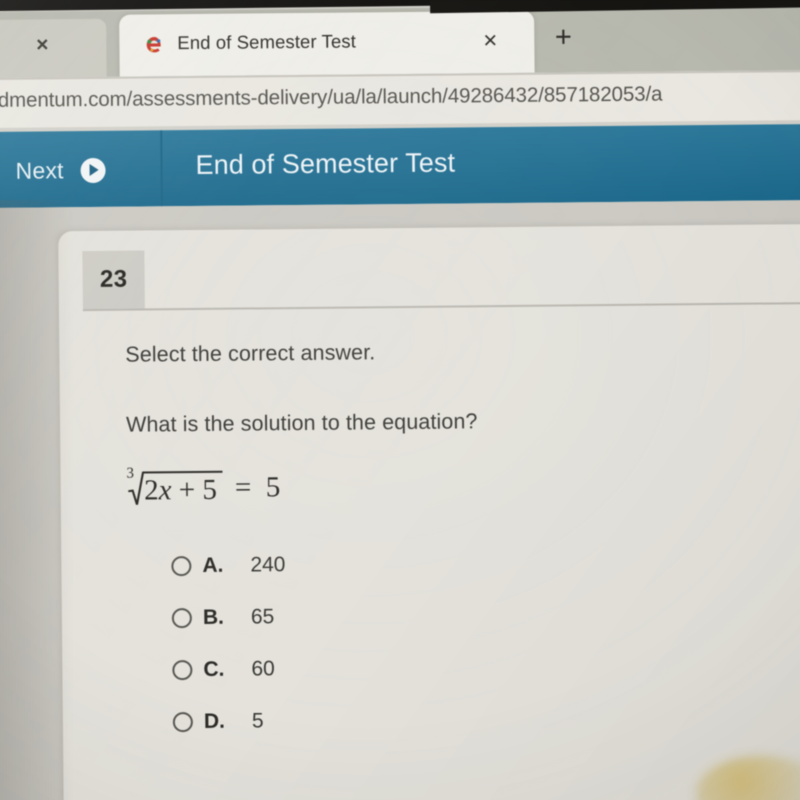  What do you see at coordinates (39, 170) in the screenshot?
I see `next-button-label: Next` at bounding box center [39, 170].